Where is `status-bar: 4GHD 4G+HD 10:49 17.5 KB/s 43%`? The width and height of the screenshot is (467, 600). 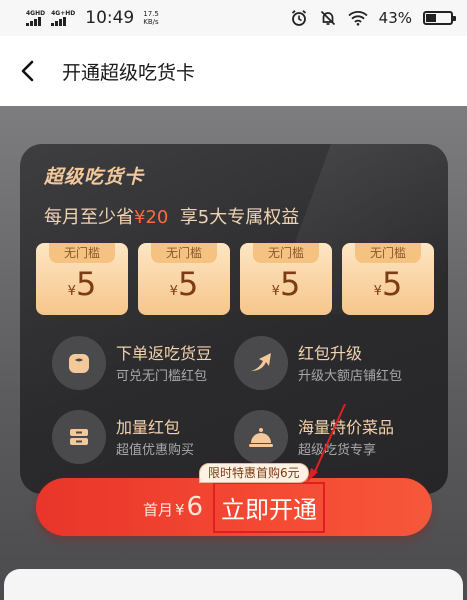
status-bar: 4GHD 4G+HD 10:49 17.5 KB/s 43% is located at coordinates (233, 18).